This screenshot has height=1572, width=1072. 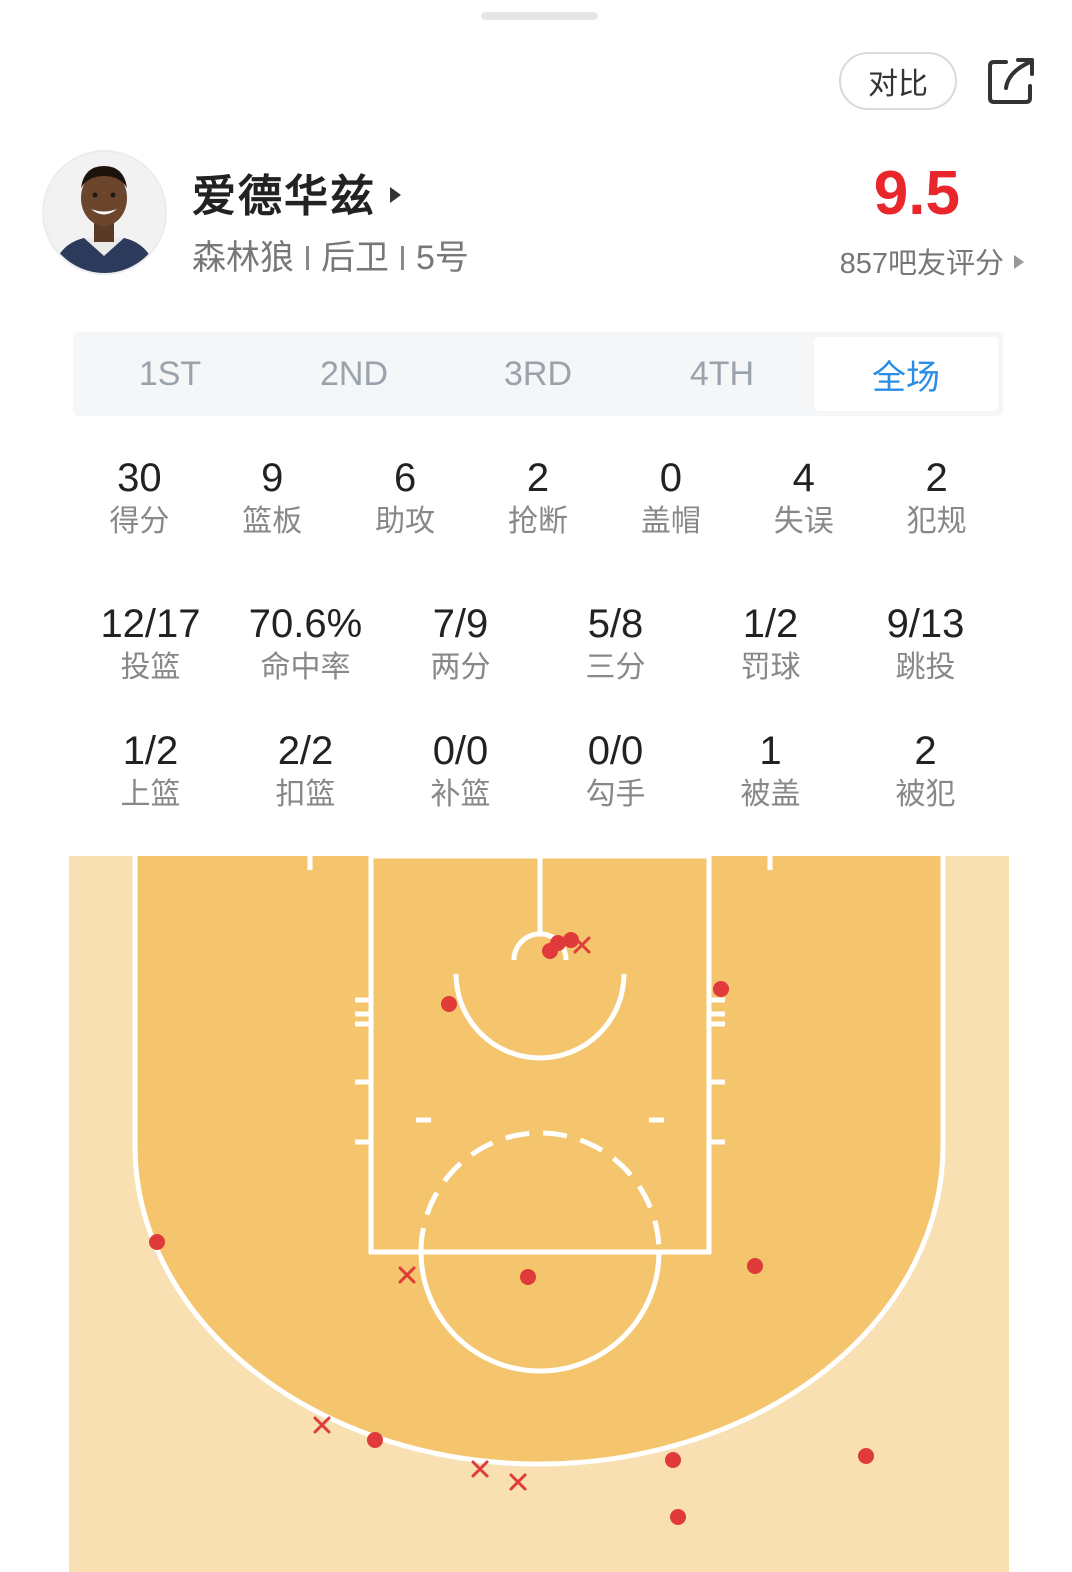 I want to click on stat-value: 9, so click(x=272, y=478).